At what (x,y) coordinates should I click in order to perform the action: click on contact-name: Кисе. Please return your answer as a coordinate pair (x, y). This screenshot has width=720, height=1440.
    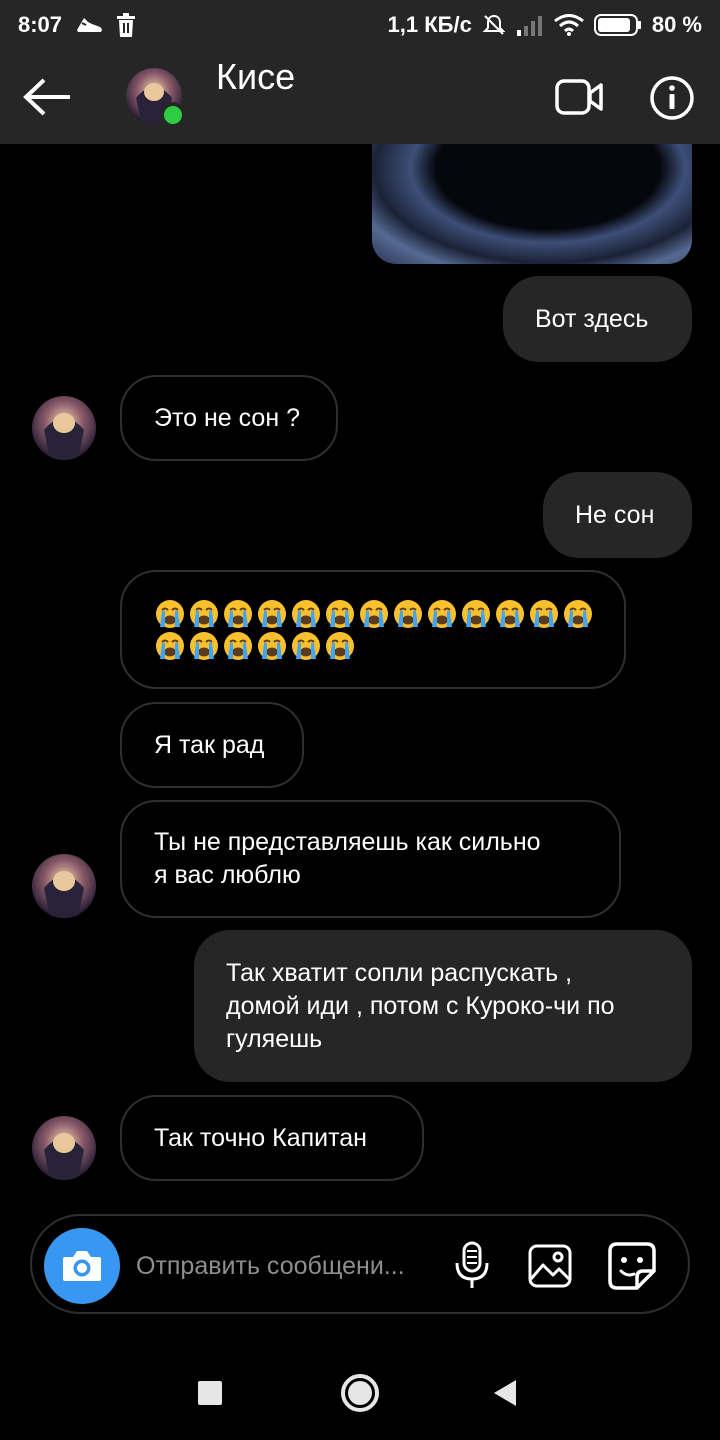
    Looking at the image, I should click on (255, 77).